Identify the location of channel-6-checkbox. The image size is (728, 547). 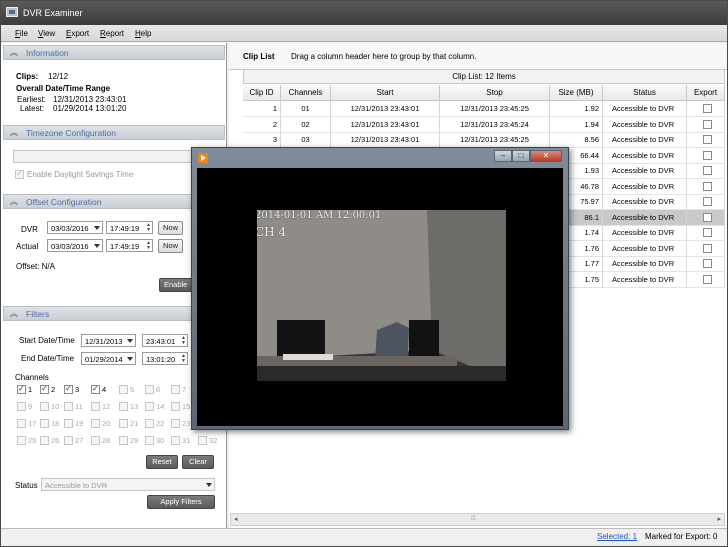
(149, 389).